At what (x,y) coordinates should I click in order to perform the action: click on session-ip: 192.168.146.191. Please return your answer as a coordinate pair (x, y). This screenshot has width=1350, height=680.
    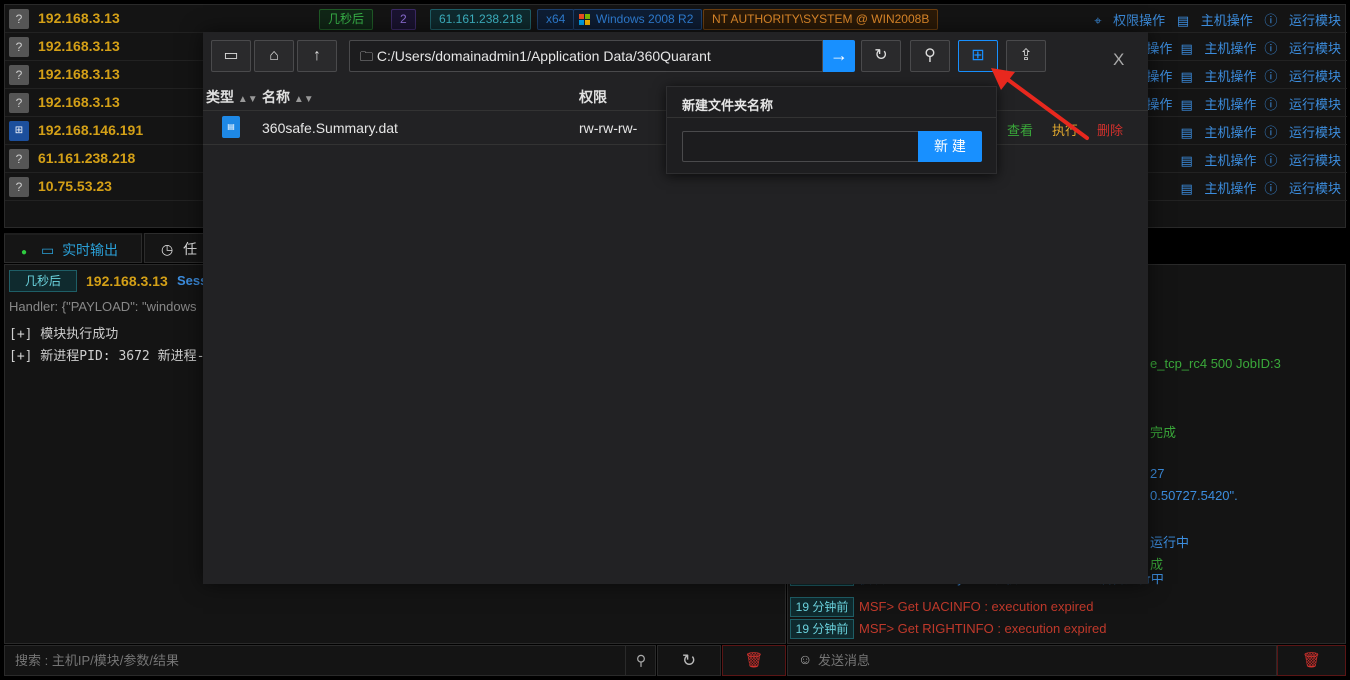
    Looking at the image, I should click on (91, 130).